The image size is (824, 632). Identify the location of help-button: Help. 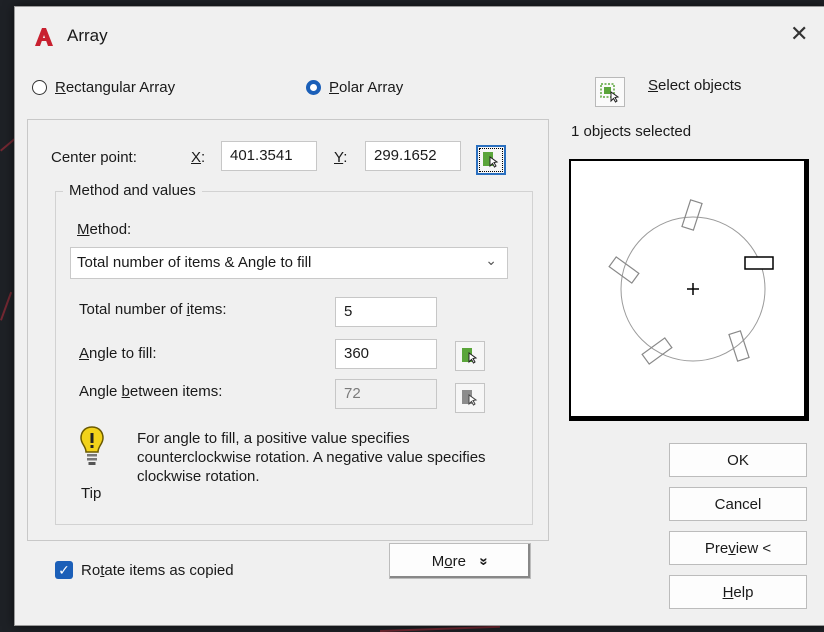
(738, 592).